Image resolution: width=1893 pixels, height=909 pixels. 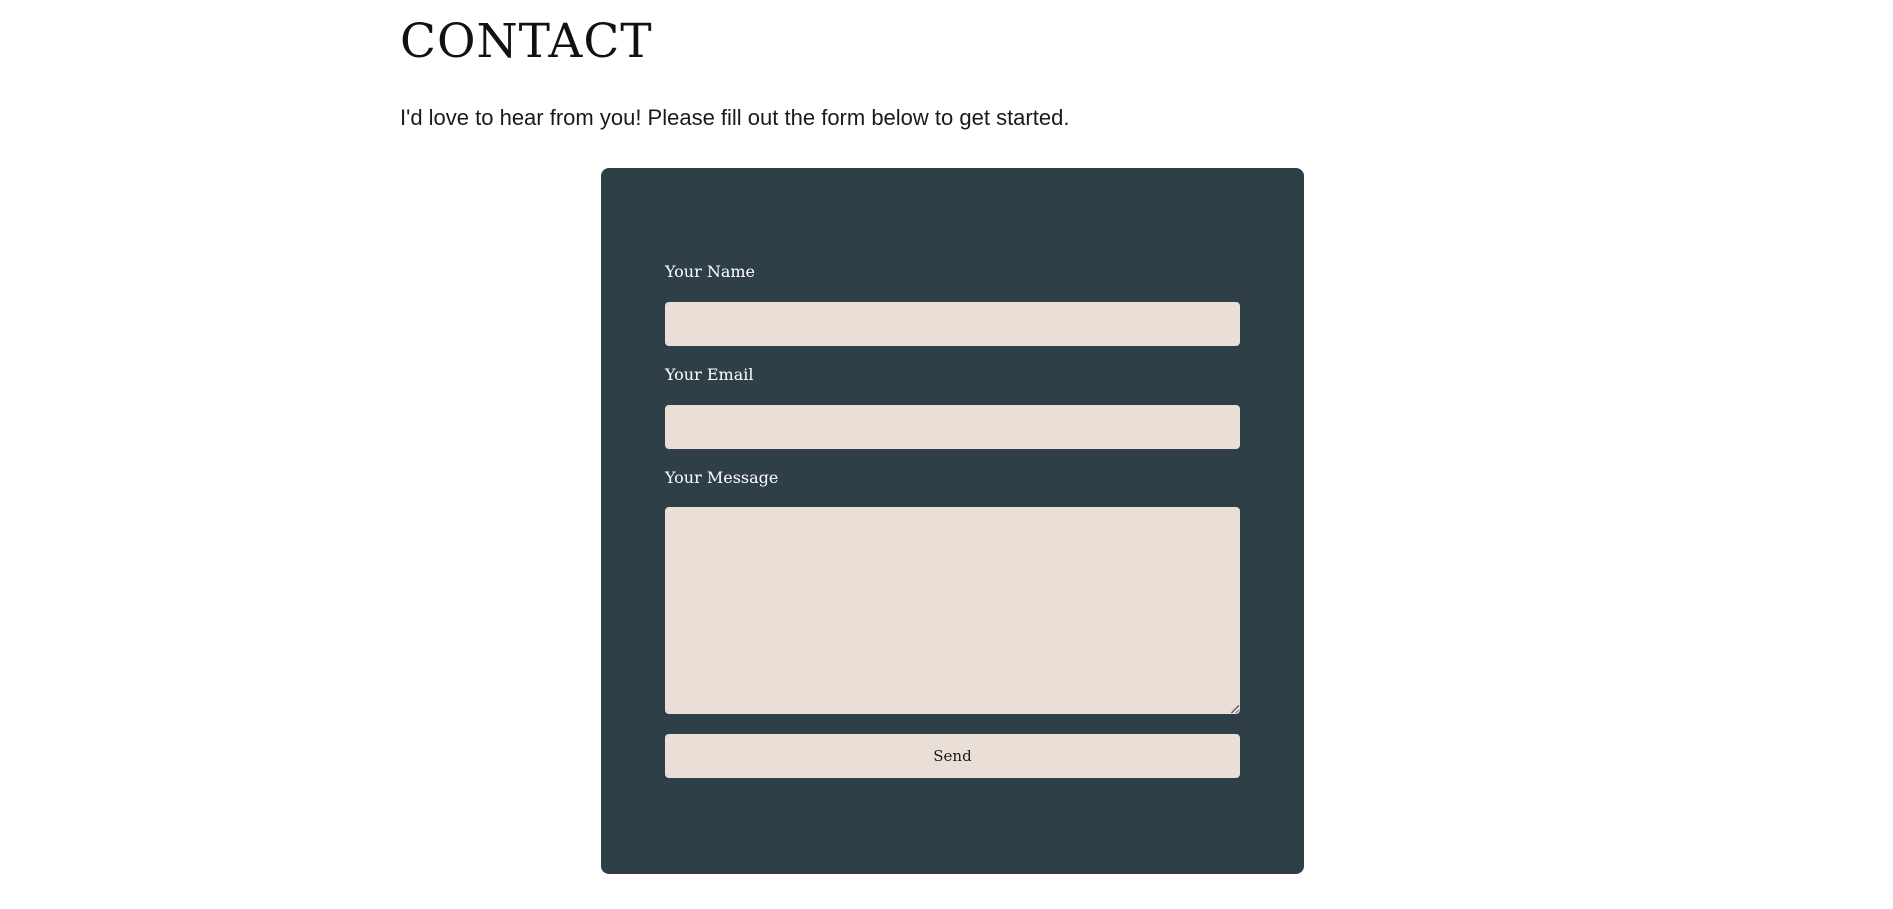 What do you see at coordinates (952, 427) in the screenshot?
I see `email-input` at bounding box center [952, 427].